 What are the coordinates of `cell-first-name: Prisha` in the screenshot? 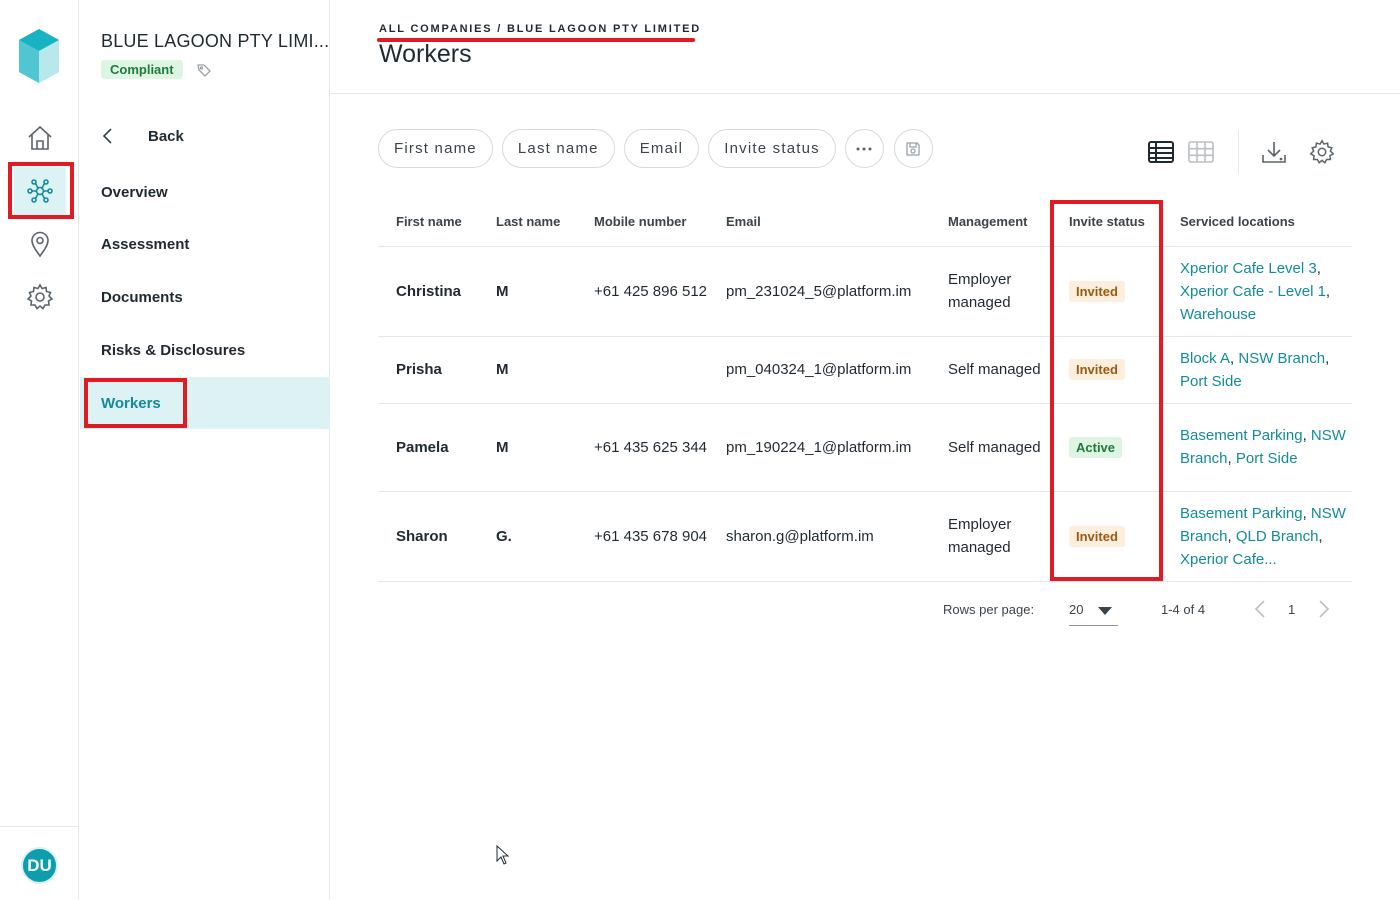 It's located at (428, 370).